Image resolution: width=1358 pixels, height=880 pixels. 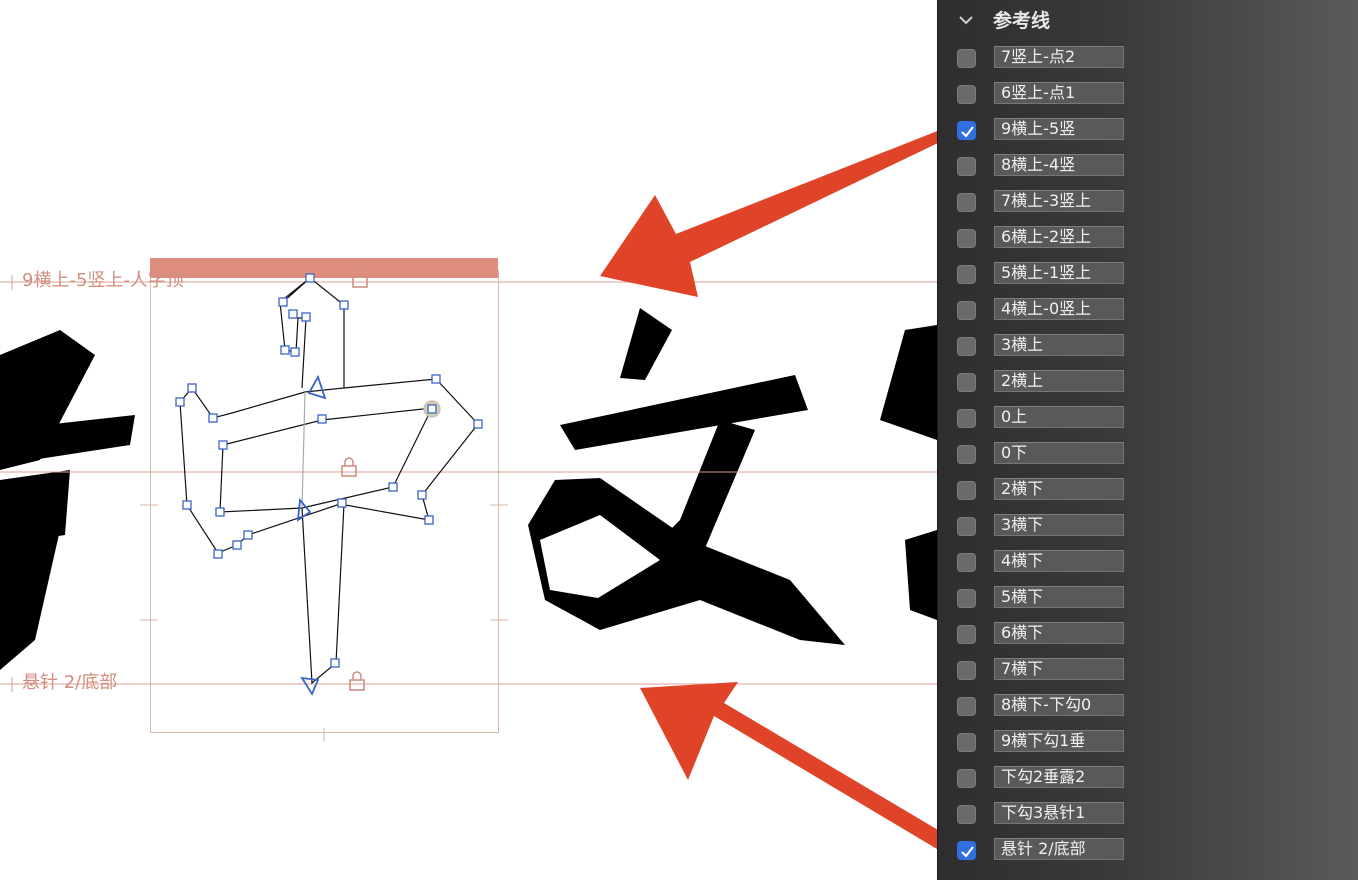 I want to click on guide-name-field: 9横上-5竖, so click(x=1059, y=129).